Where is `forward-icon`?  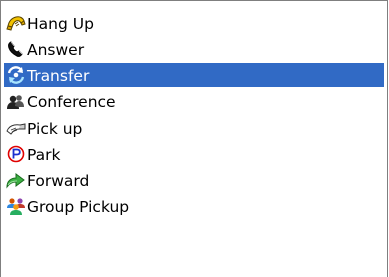 forward-icon is located at coordinates (16, 180).